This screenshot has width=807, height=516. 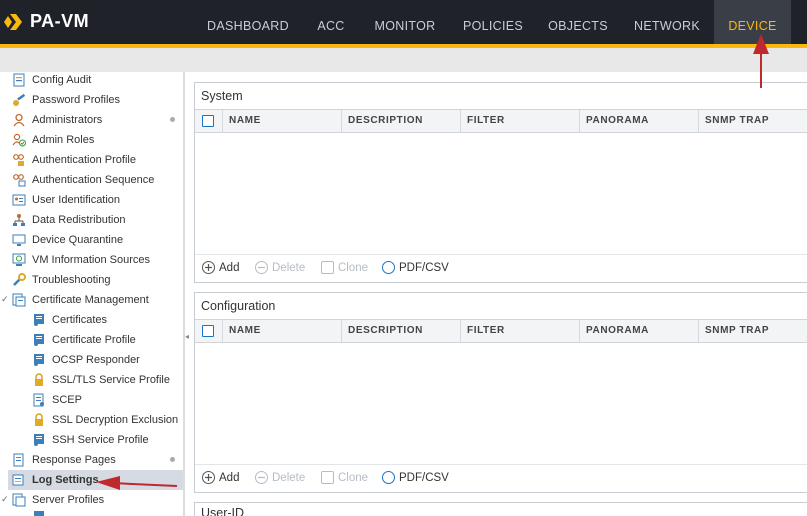 What do you see at coordinates (353, 267) in the screenshot?
I see `clone-label: Clone` at bounding box center [353, 267].